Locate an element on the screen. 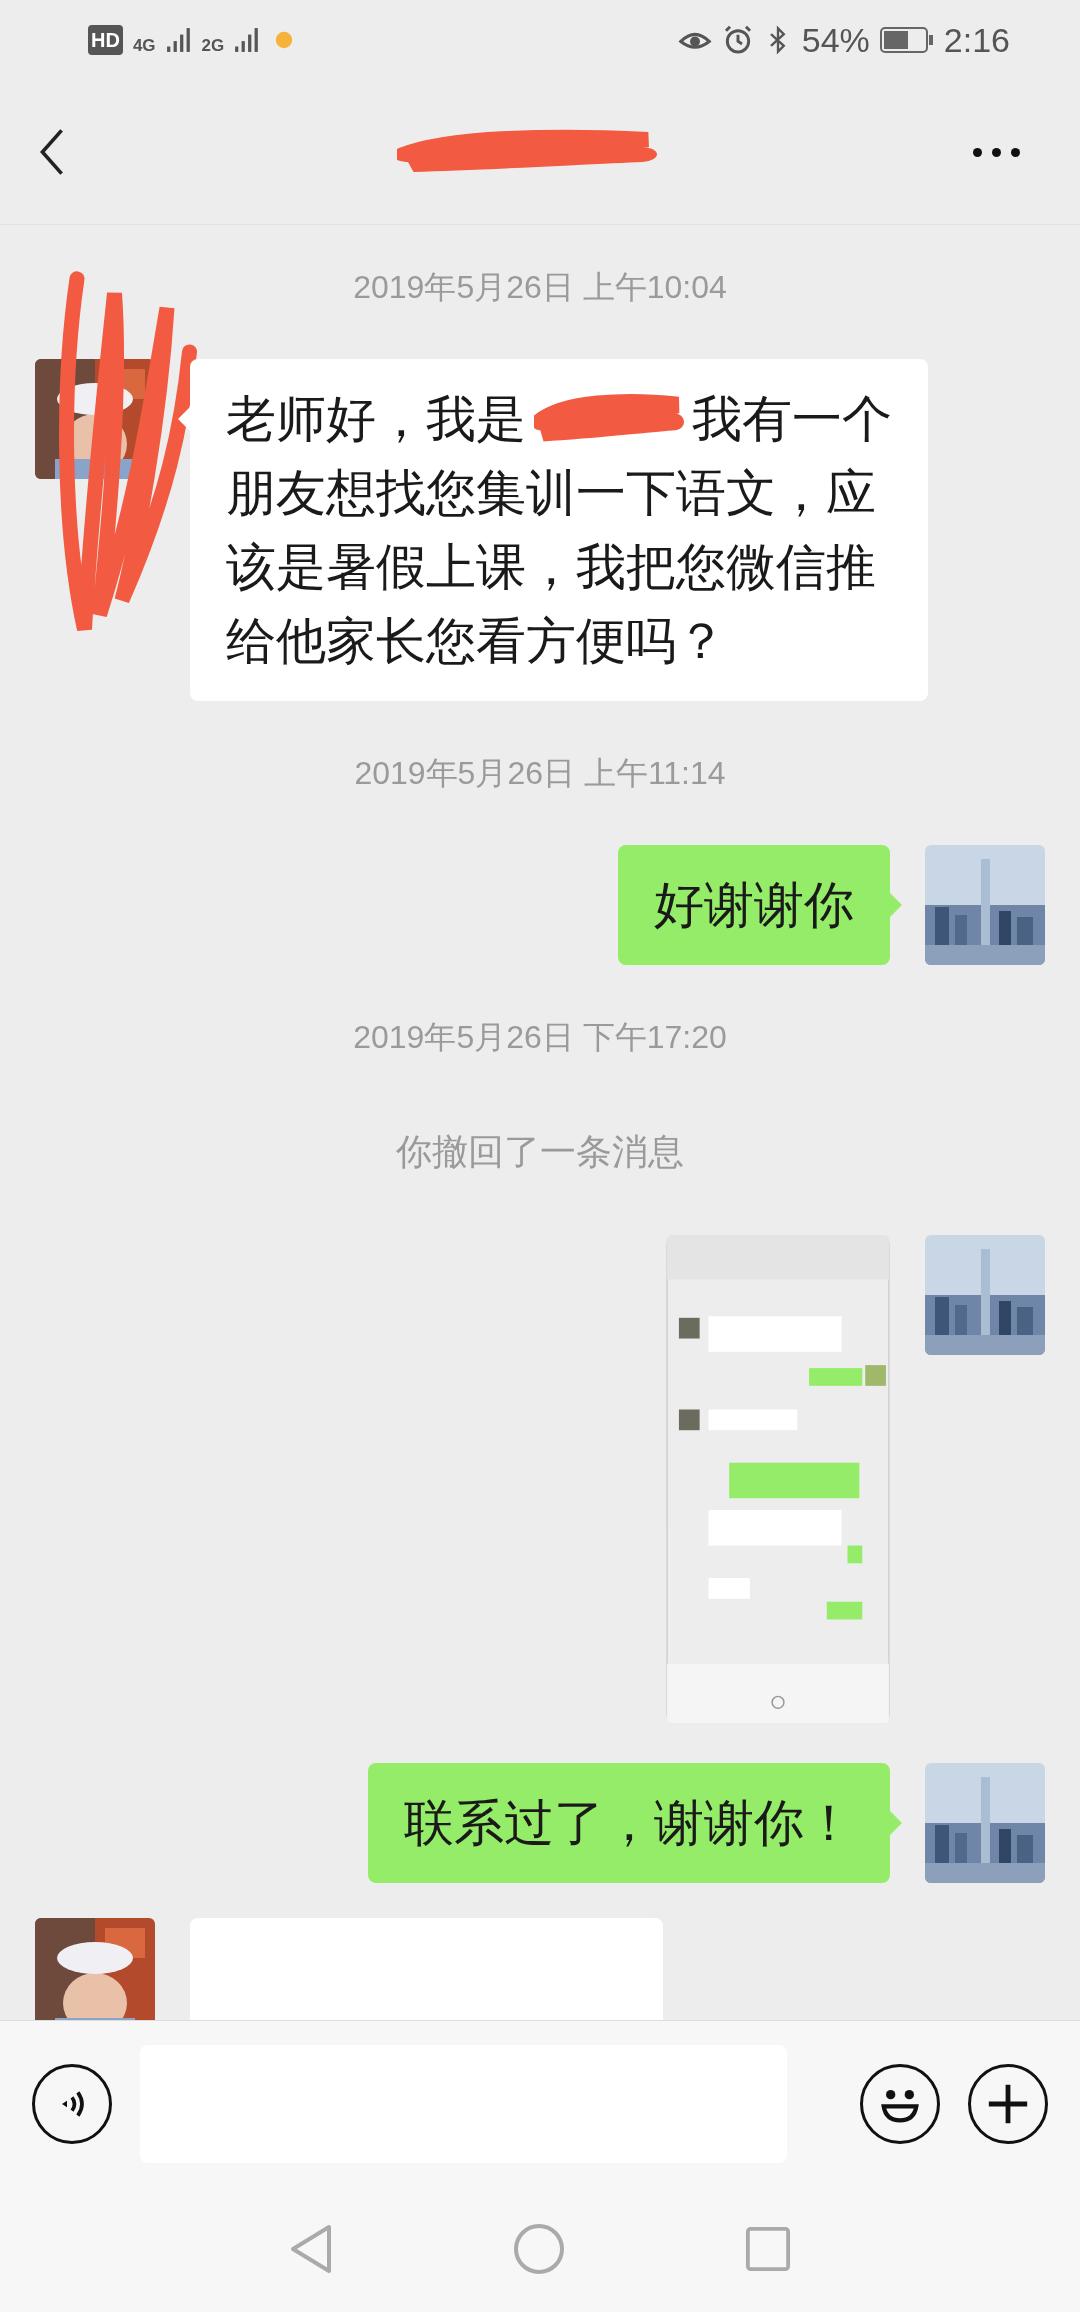 The image size is (1080, 2312). timestamp: 2019年5月26日 下午17:20 is located at coordinates (540, 1037).